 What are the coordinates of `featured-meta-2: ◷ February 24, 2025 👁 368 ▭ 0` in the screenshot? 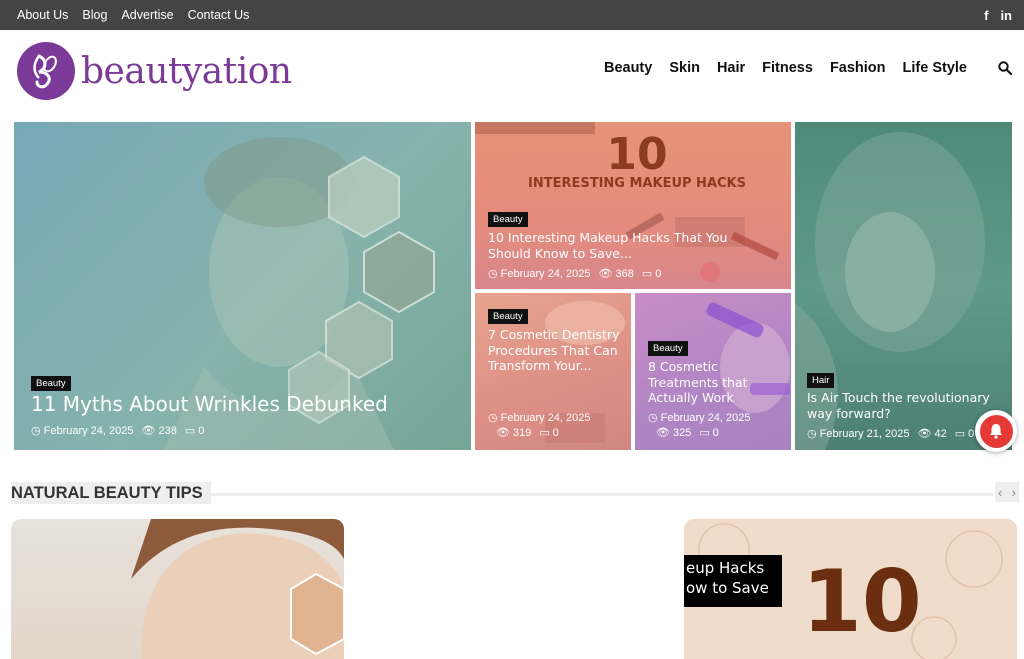 It's located at (575, 274).